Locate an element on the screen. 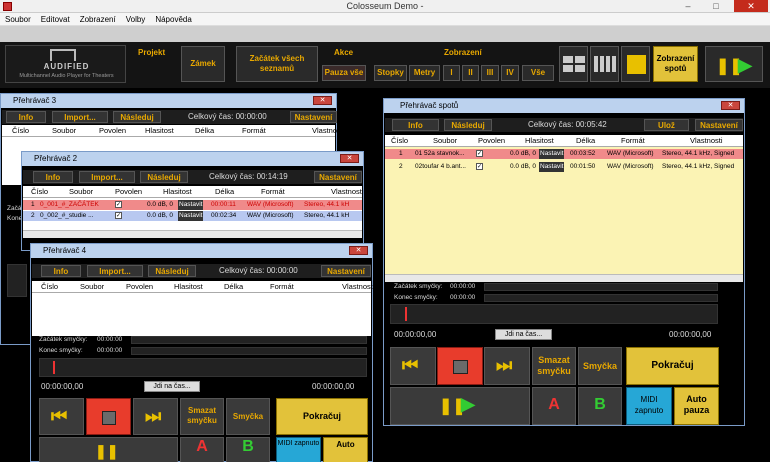 This screenshot has width=770, height=462. menu-volby: Volby is located at coordinates (136, 19).